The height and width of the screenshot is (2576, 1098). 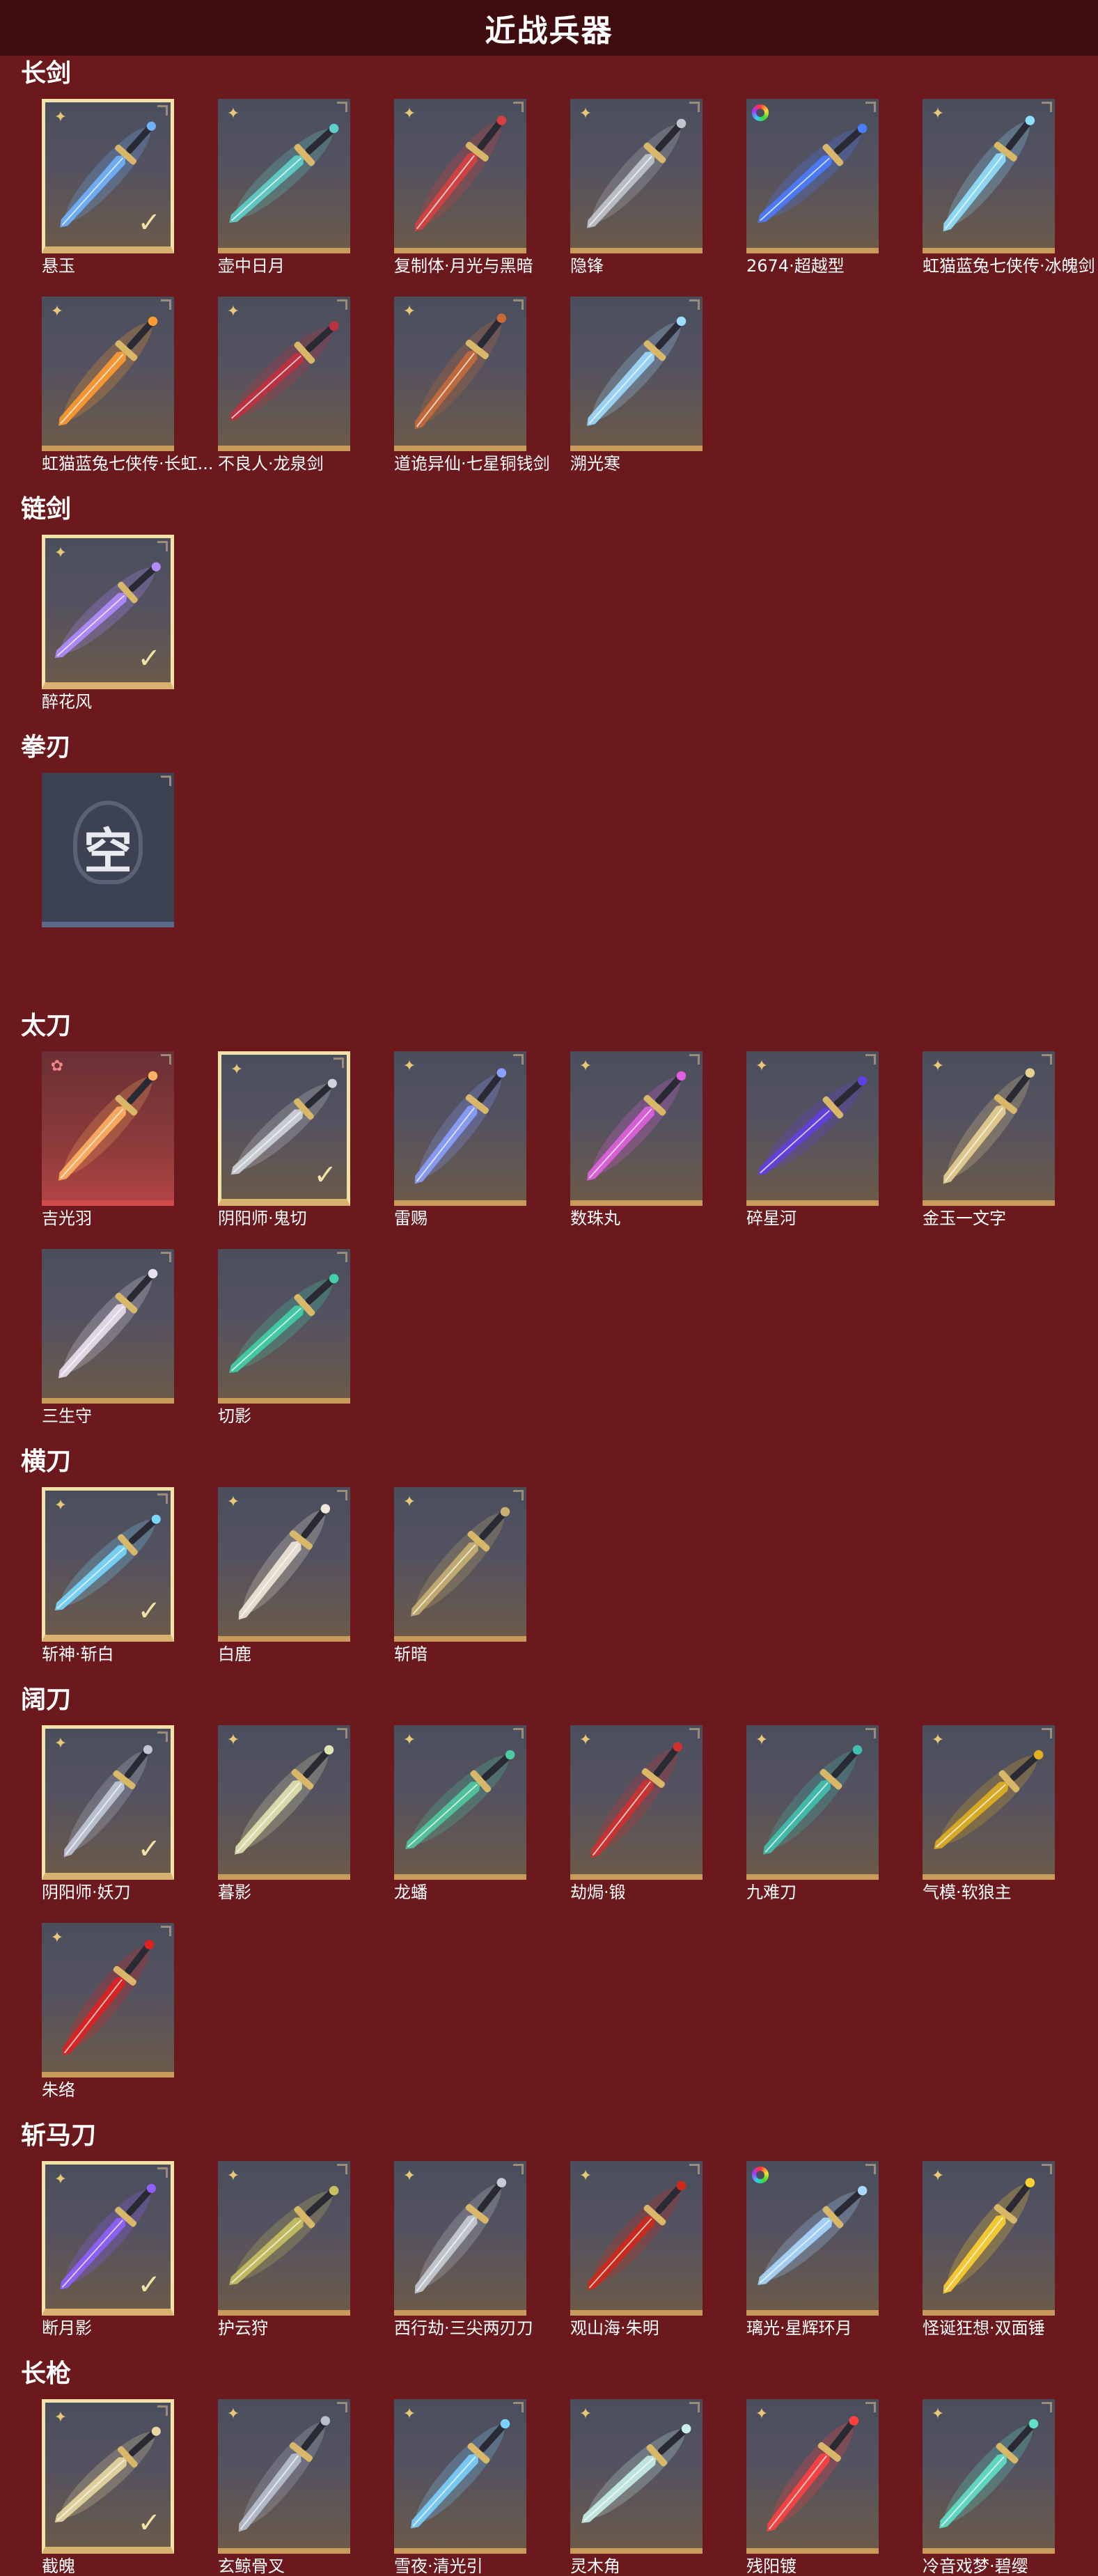 What do you see at coordinates (964, 1218) in the screenshot?
I see `weapon-name: 金玉一文字` at bounding box center [964, 1218].